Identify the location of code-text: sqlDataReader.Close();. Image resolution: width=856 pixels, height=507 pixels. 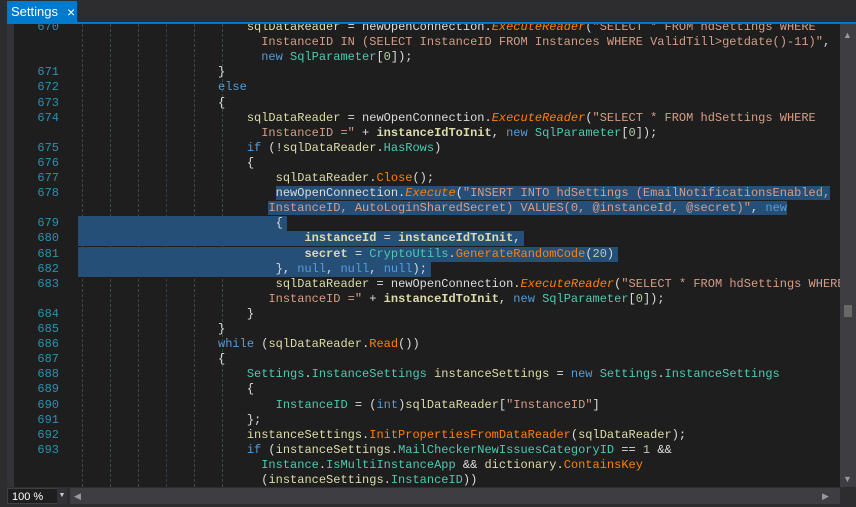
(254, 178).